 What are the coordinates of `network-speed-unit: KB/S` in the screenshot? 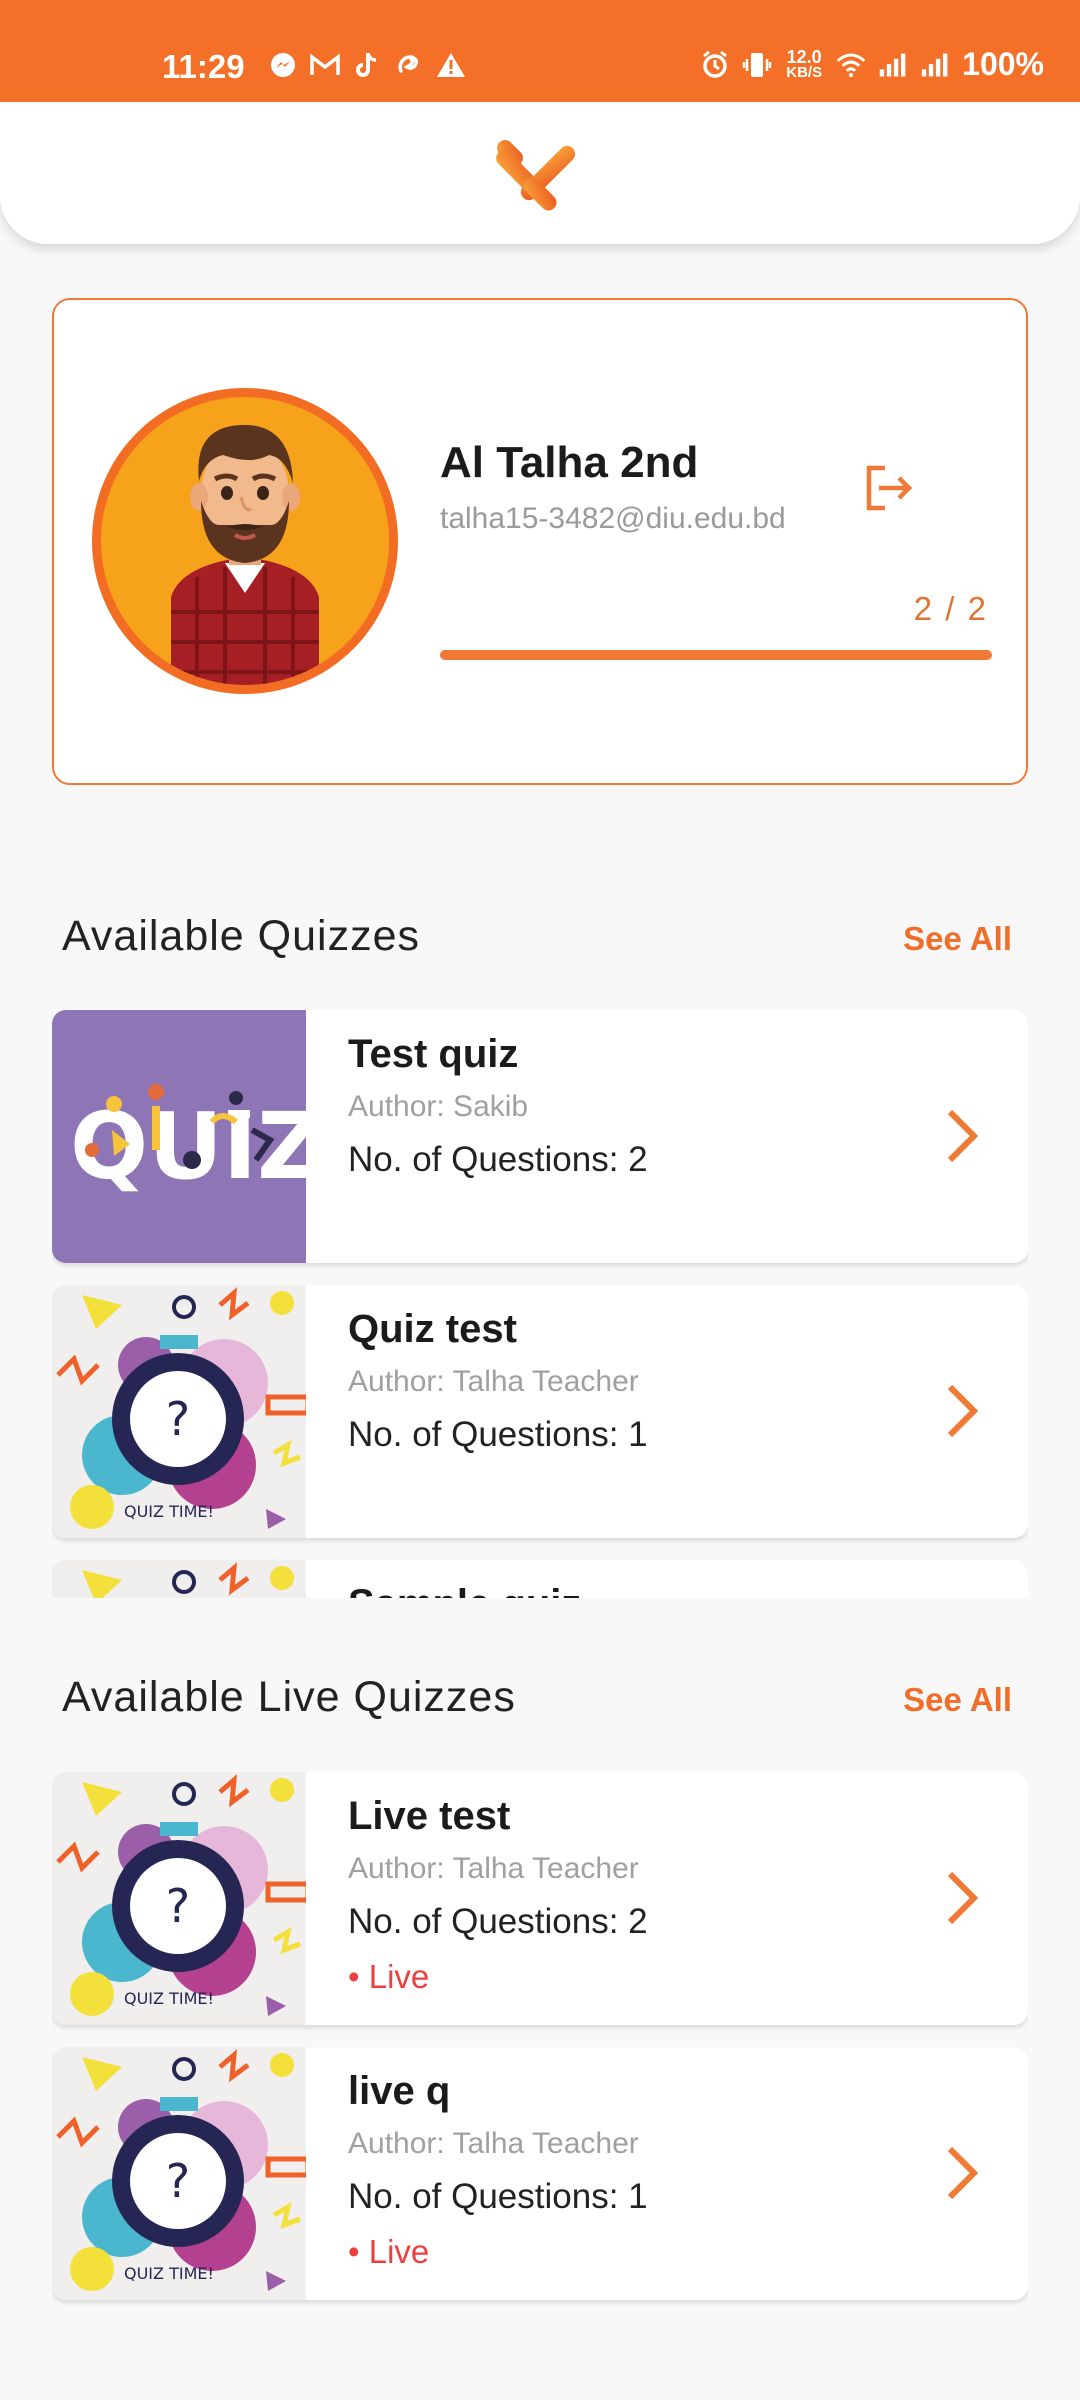 It's located at (804, 72).